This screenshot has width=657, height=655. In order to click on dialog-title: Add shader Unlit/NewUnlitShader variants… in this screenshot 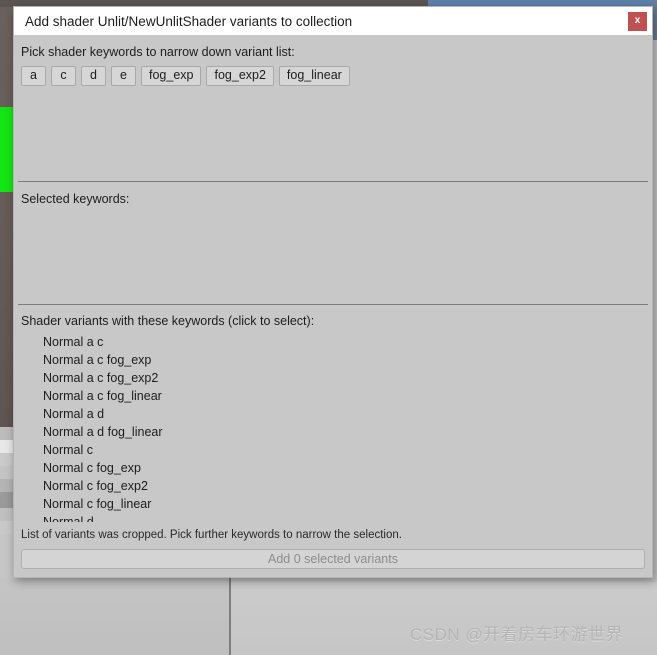, I will do `click(189, 21)`.